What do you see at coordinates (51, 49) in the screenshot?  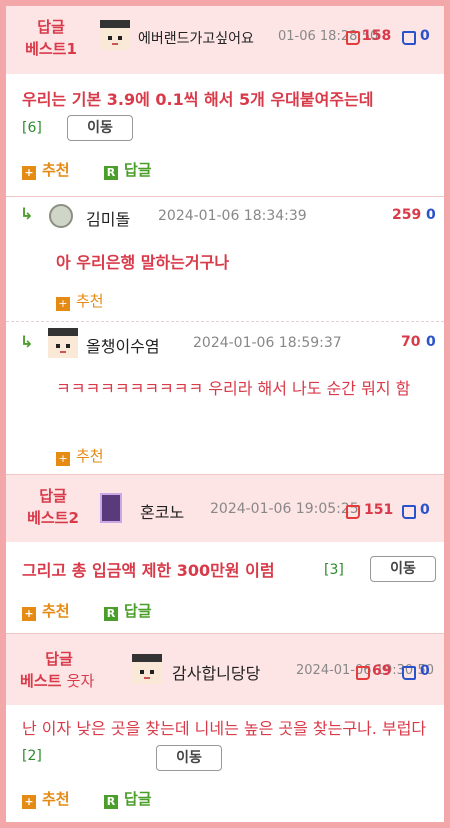 I see `badge-line2: 베스트1` at bounding box center [51, 49].